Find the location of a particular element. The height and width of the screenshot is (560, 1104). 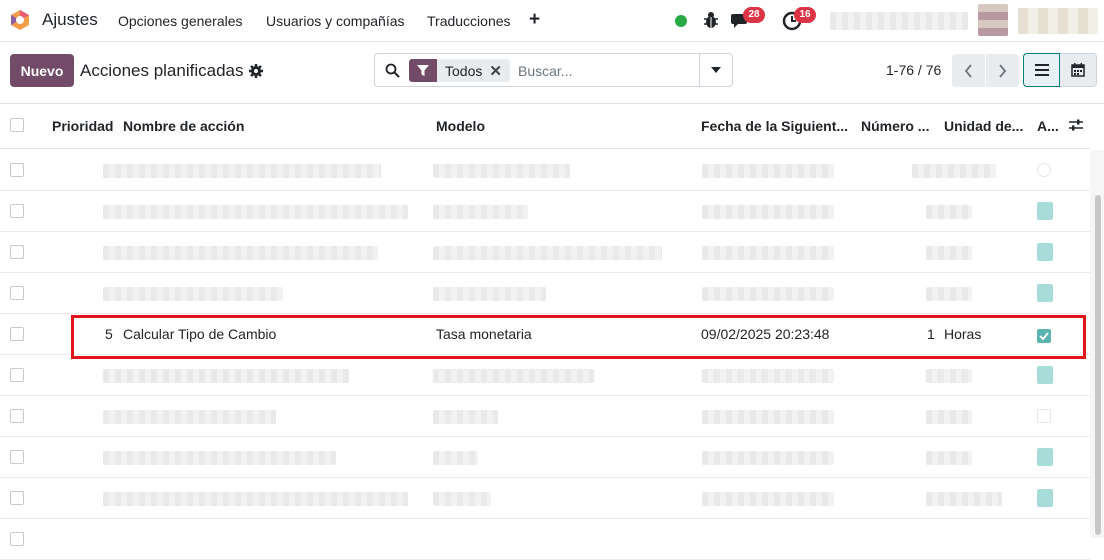

messages-badge: 28 is located at coordinates (754, 15).